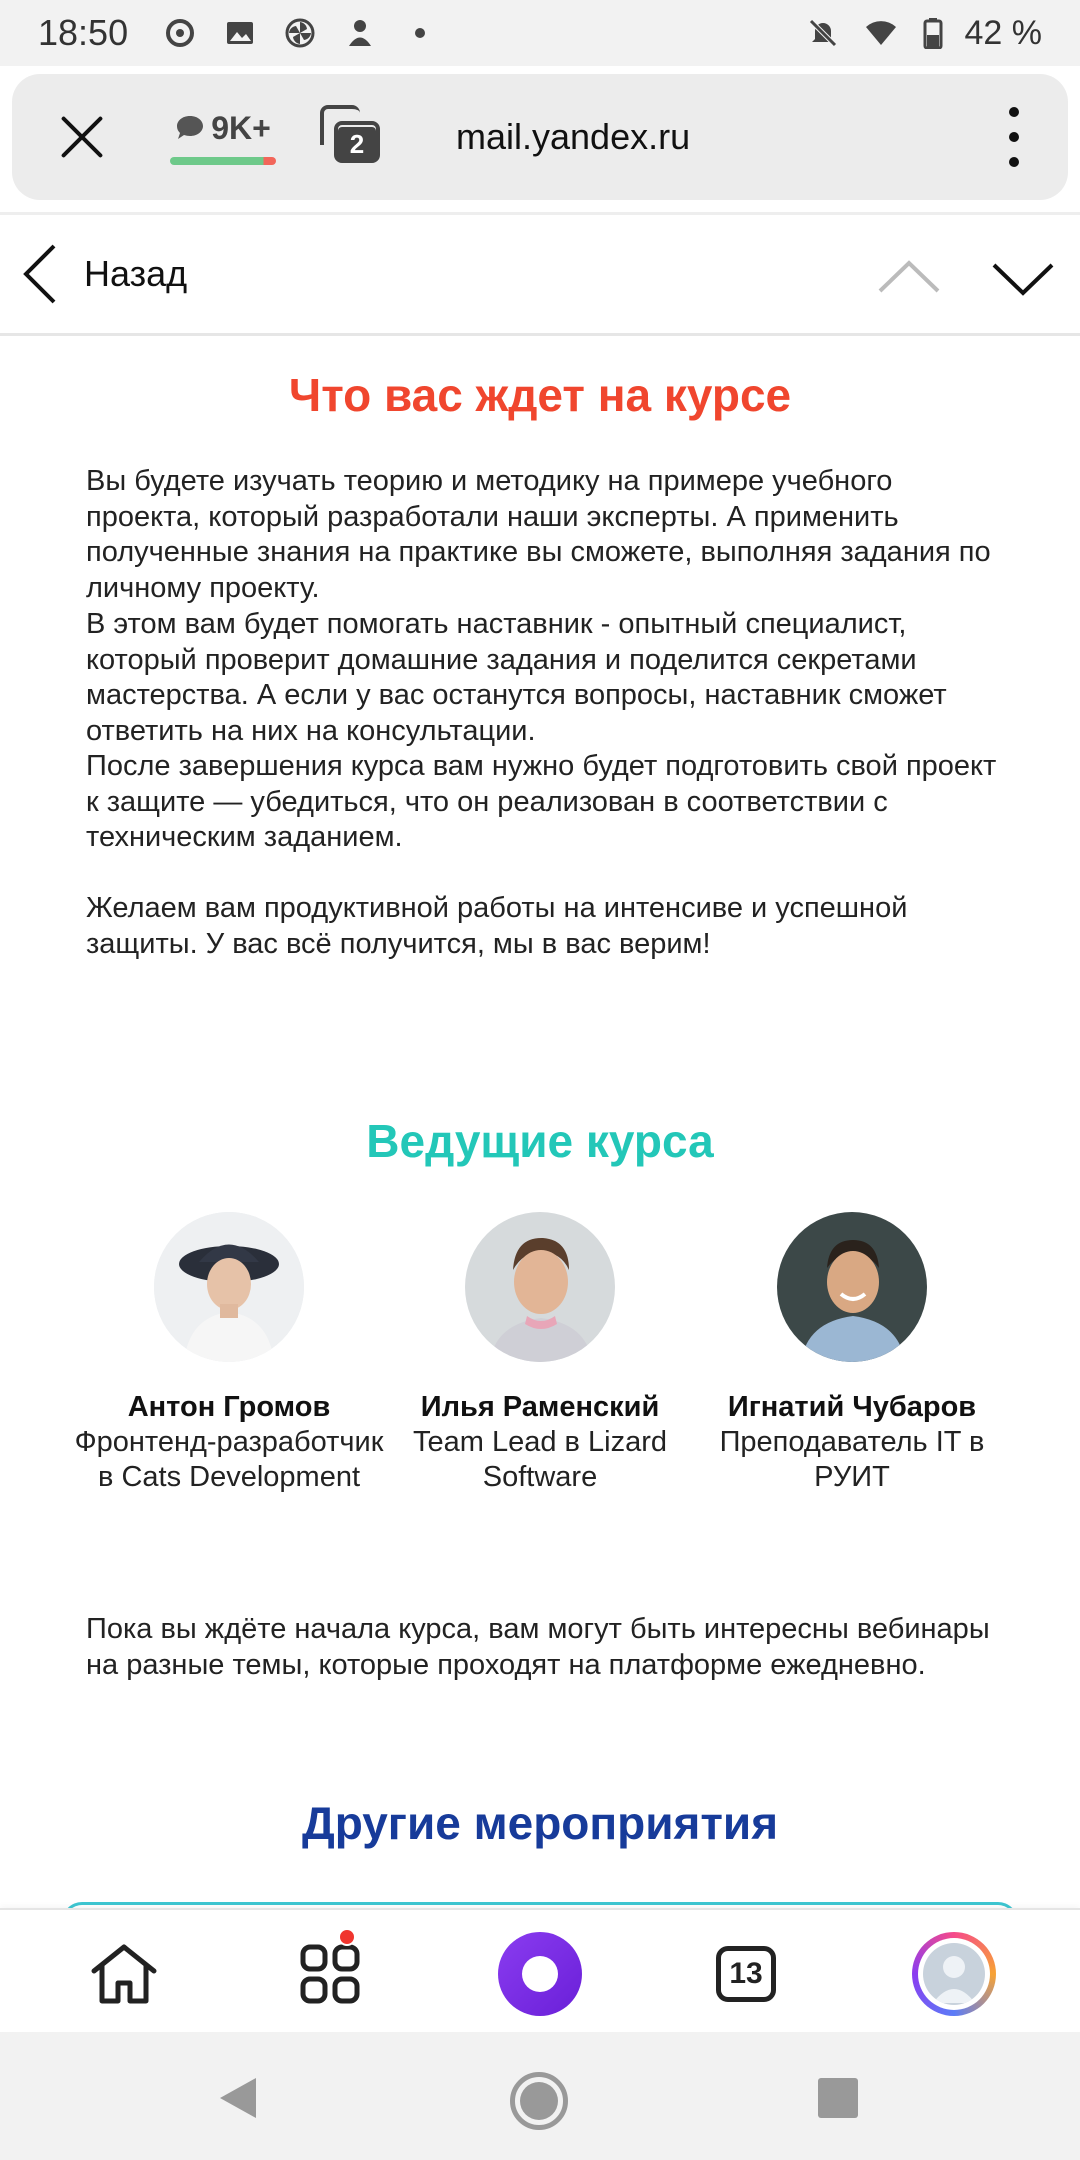 This screenshot has width=1080, height=2160. I want to click on status-bar: 18:50 42 %, so click(540, 33).